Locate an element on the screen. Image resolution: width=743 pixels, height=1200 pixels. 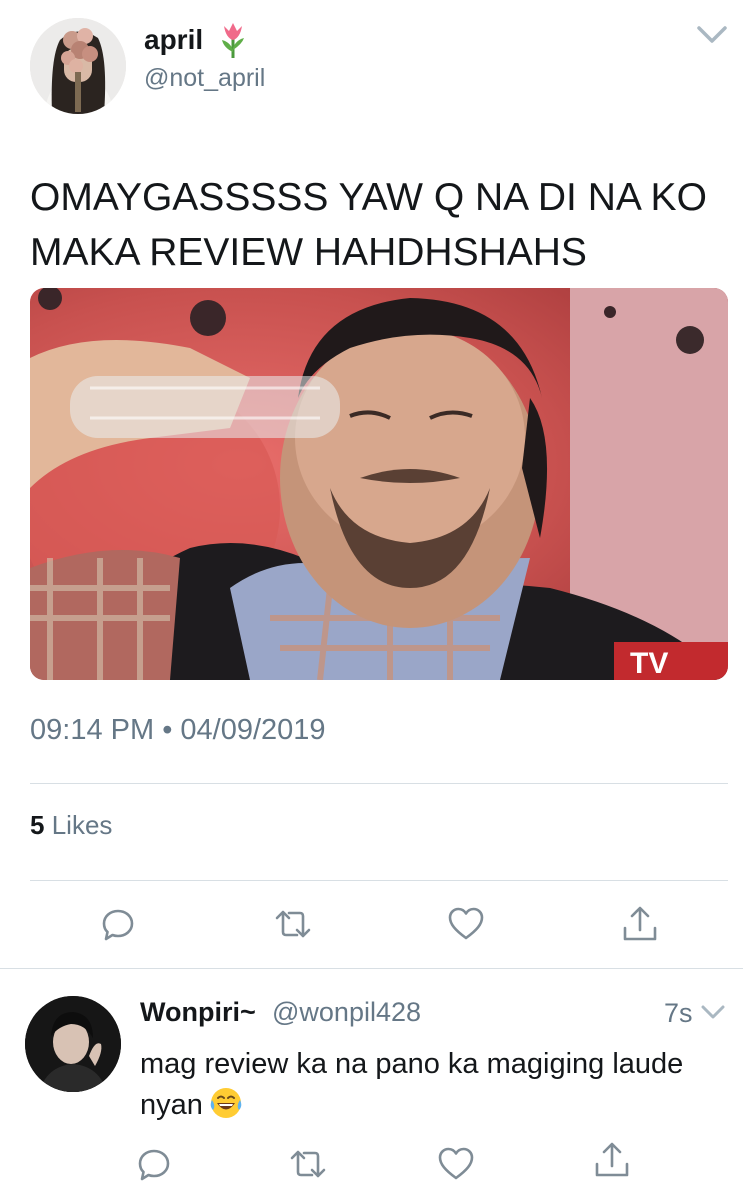
tweet-date: 04/09/2019 is located at coordinates (253, 730).